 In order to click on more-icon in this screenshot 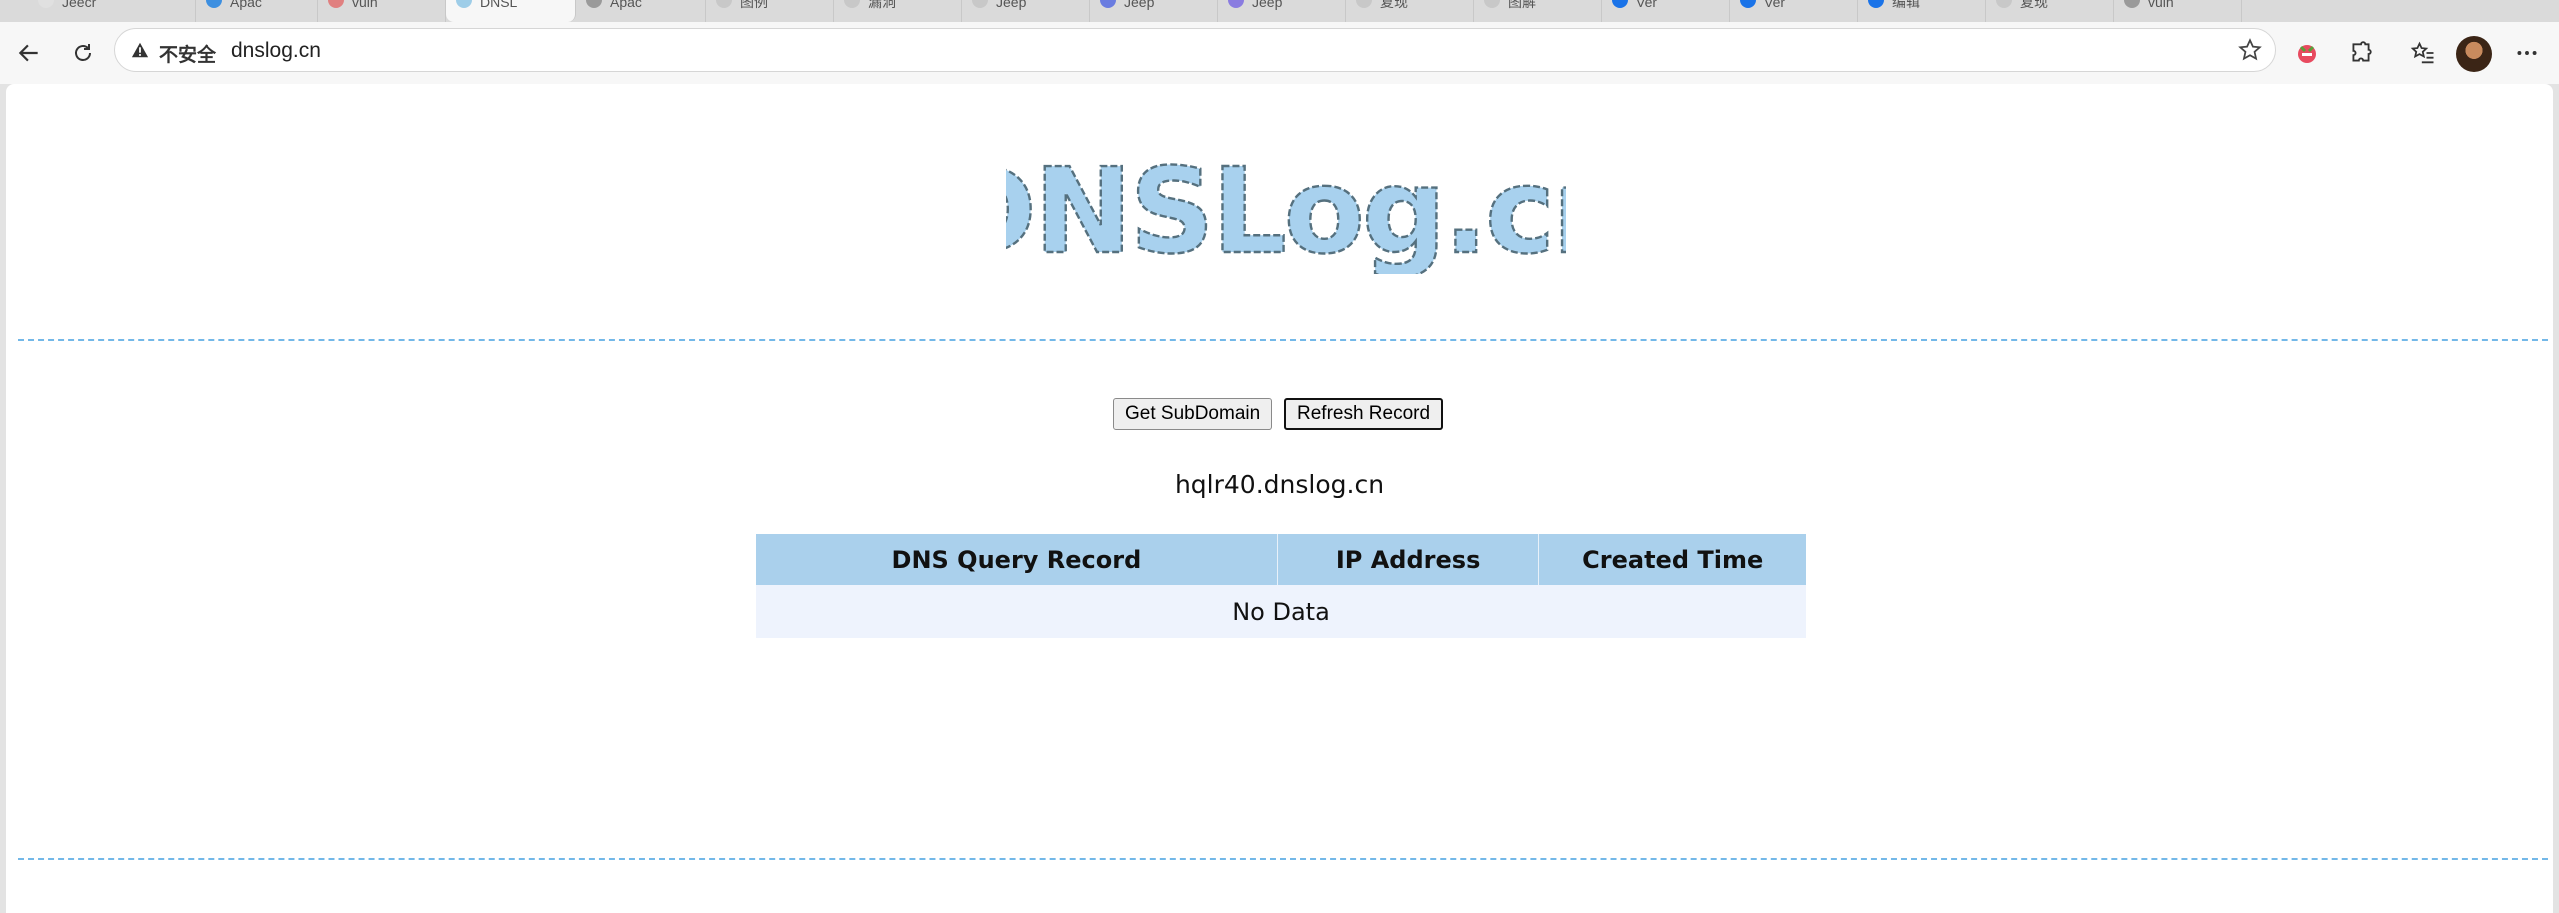, I will do `click(2527, 53)`.